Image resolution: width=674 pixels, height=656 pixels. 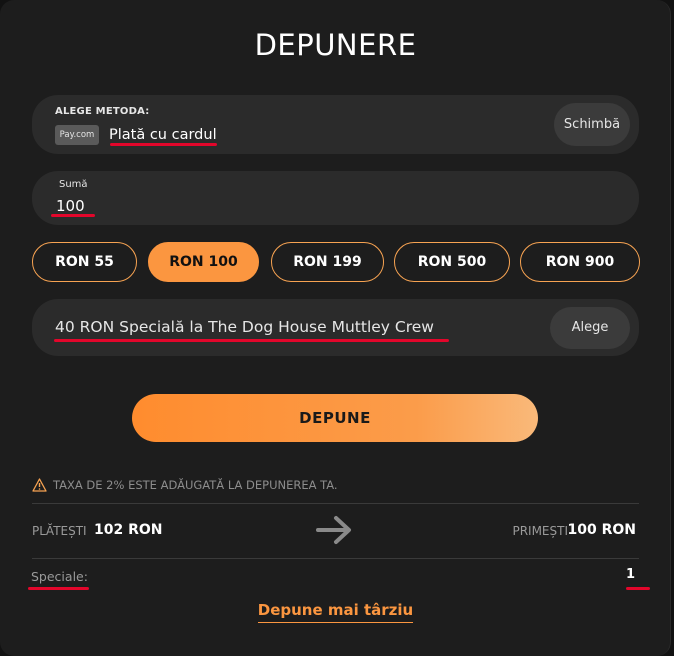 What do you see at coordinates (70, 206) in the screenshot?
I see `amount-input: 100` at bounding box center [70, 206].